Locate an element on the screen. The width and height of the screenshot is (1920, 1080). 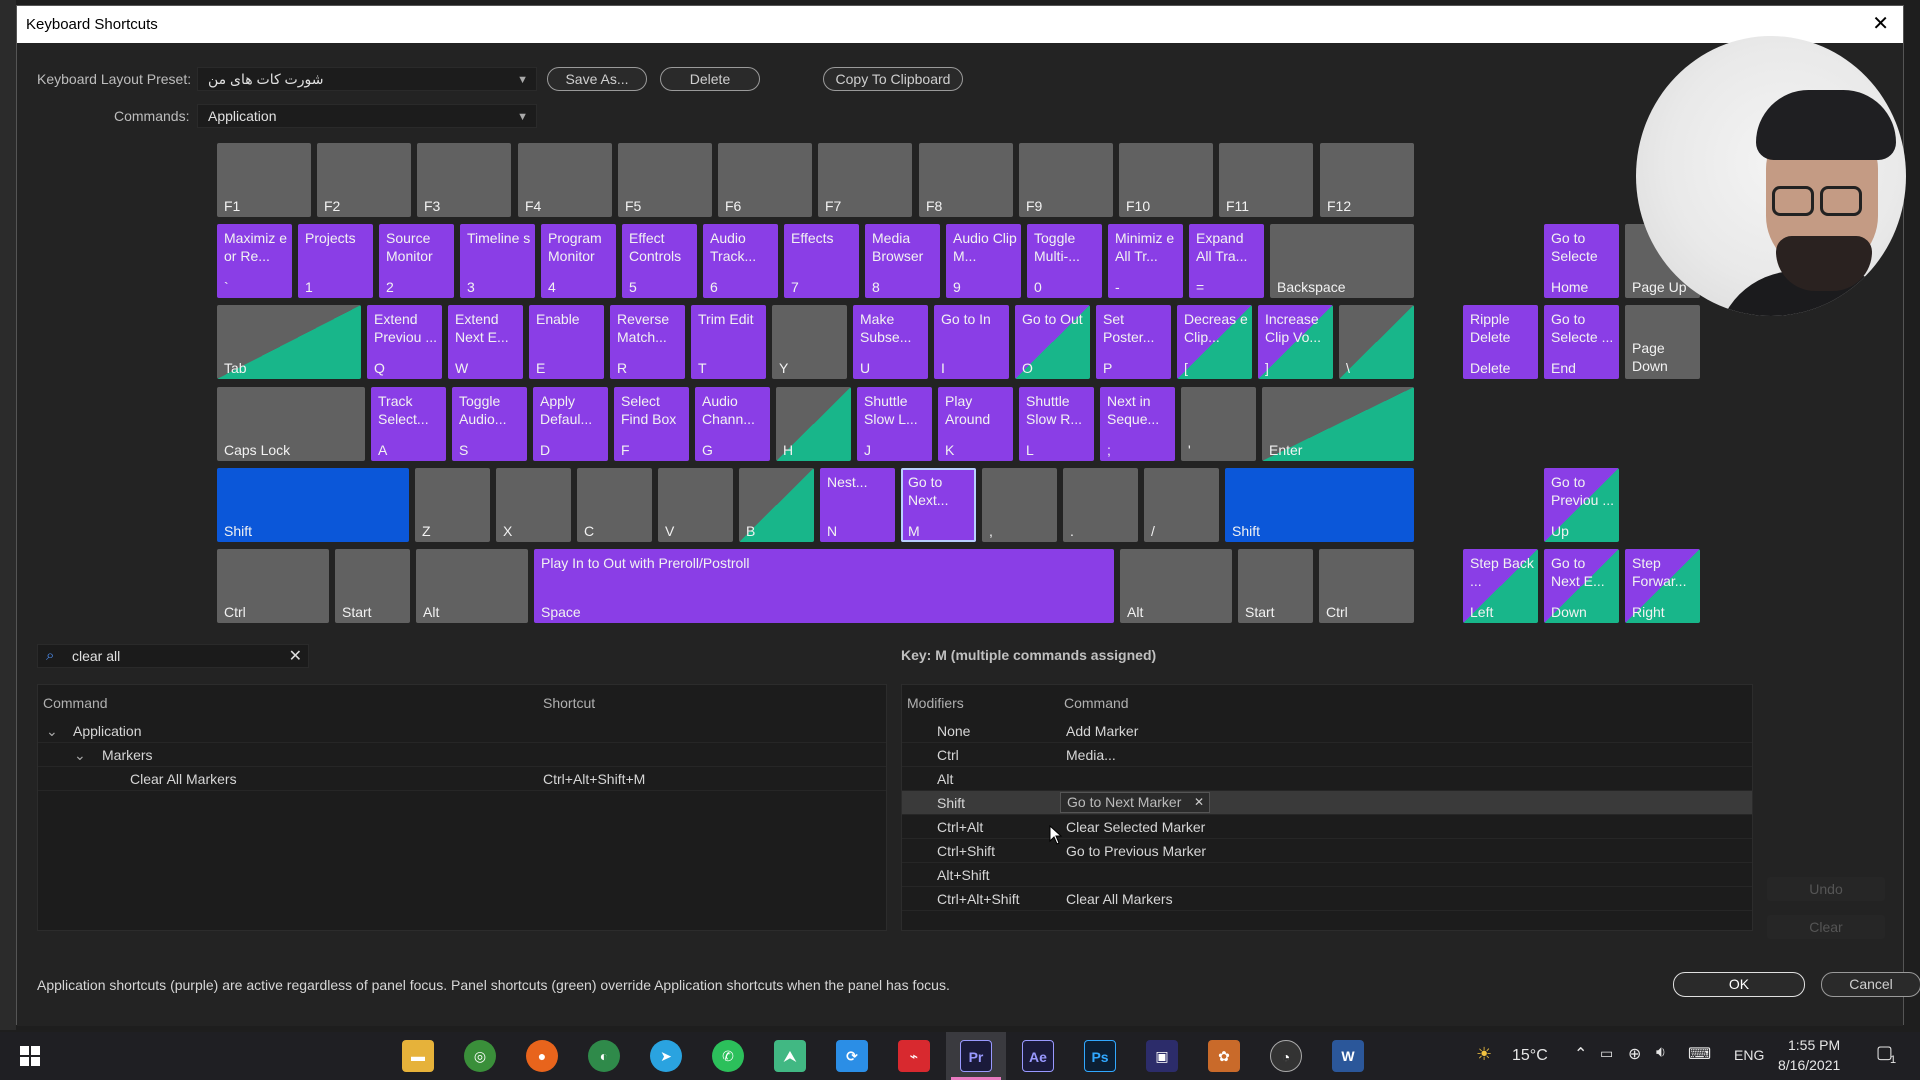
launcher-icon: ⮝ is located at coordinates (790, 1056).